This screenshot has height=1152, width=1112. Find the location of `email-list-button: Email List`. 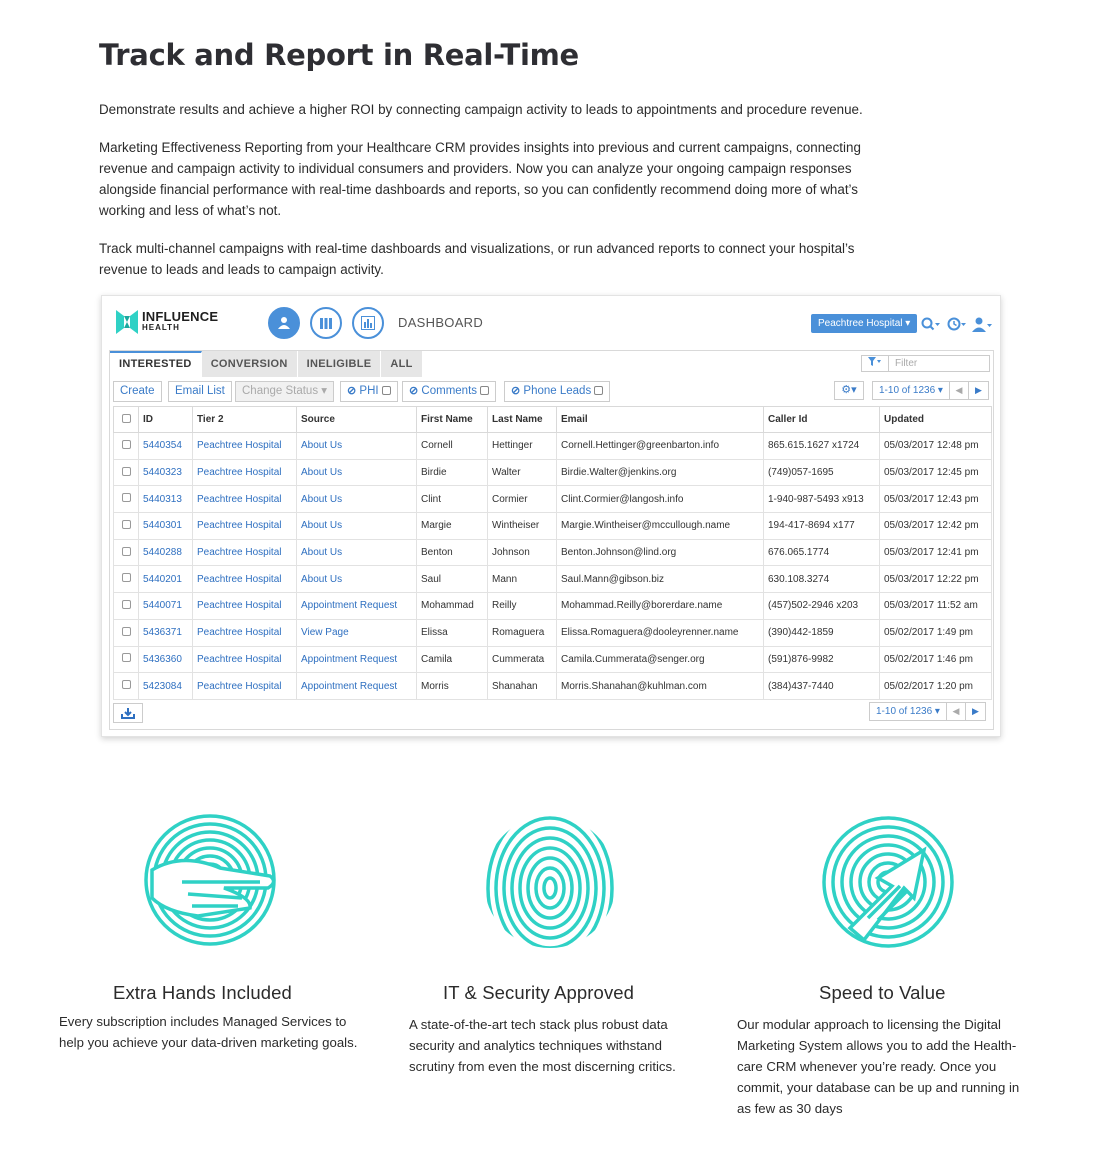

email-list-button: Email List is located at coordinates (200, 391).